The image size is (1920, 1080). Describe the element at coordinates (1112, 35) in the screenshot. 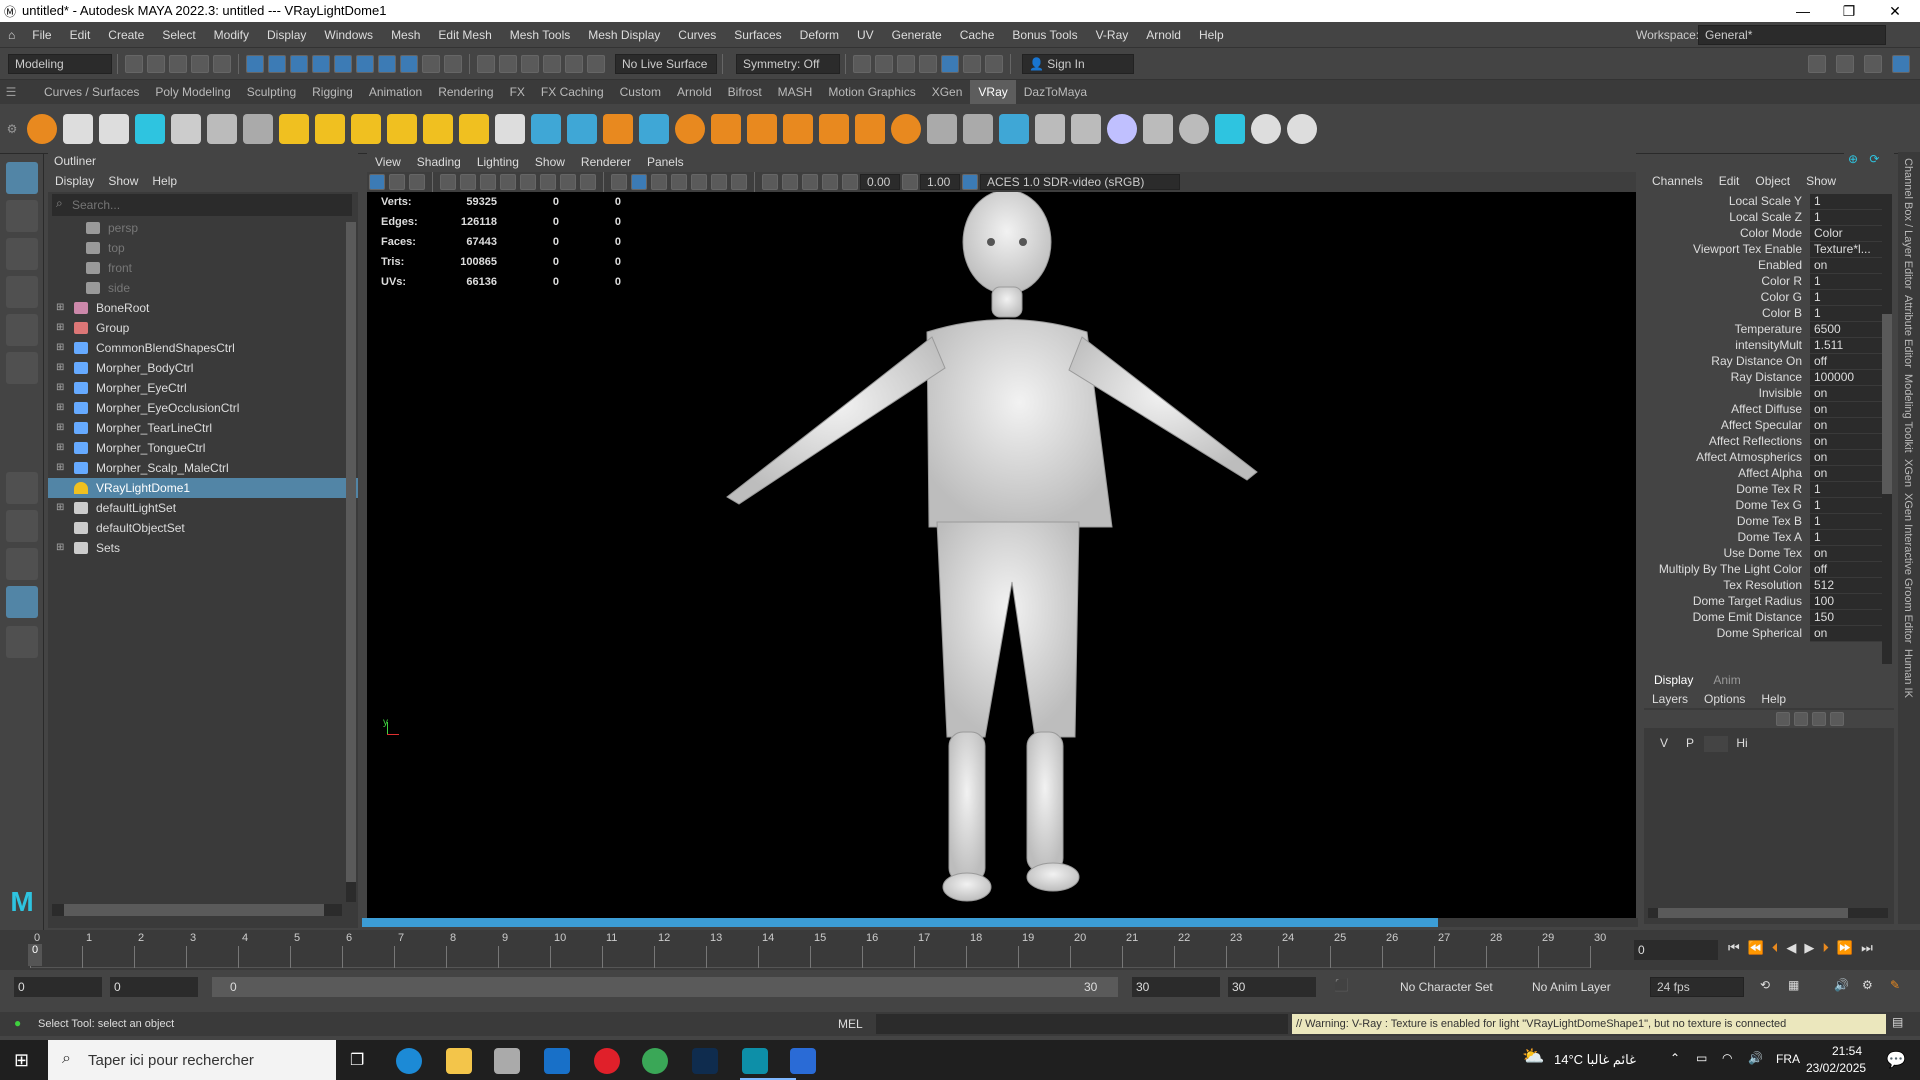

I see `menu-v-ray: V-Ray` at that location.